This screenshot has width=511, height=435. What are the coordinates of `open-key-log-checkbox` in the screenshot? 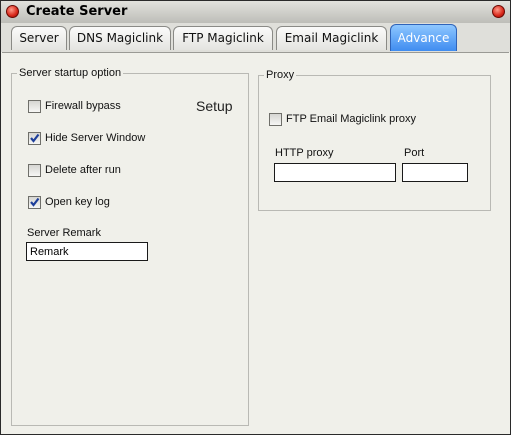 It's located at (34, 202).